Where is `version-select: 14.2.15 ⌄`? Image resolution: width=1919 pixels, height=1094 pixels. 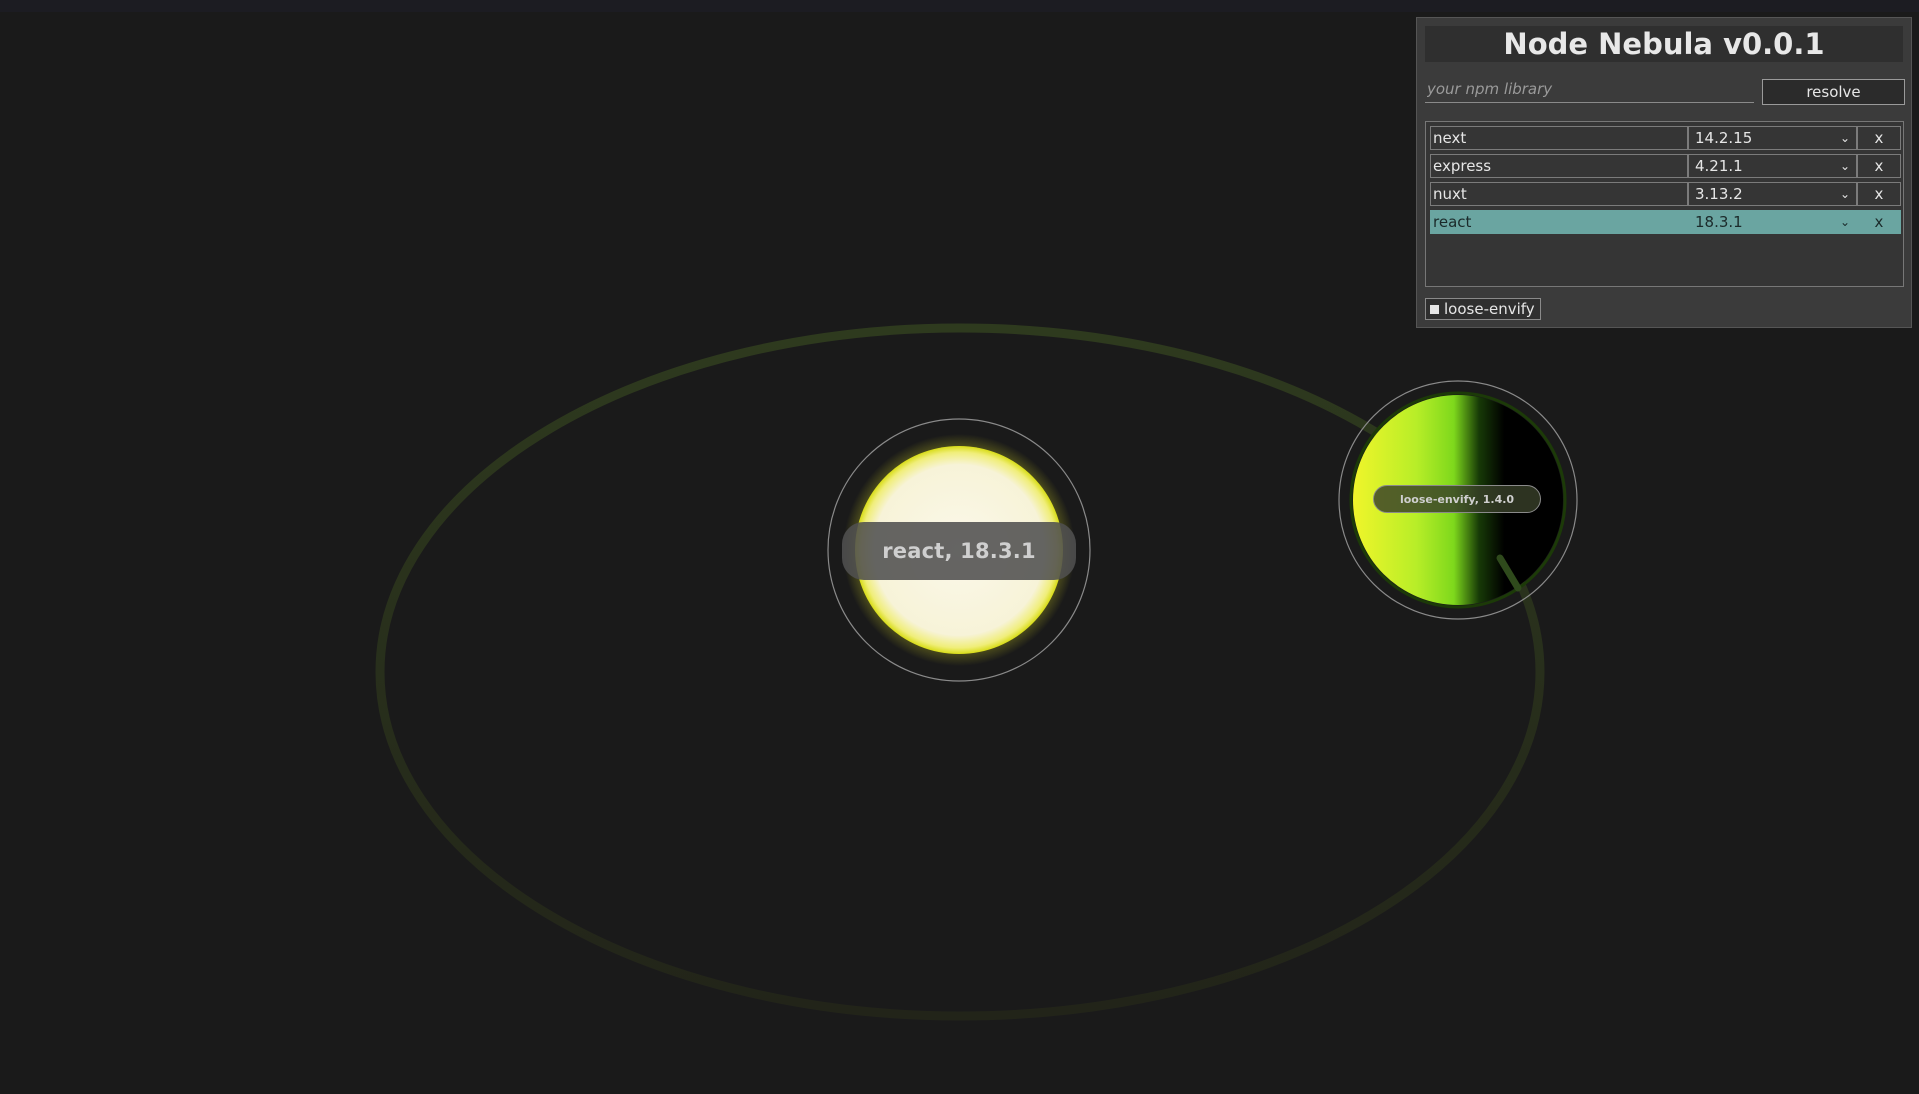 version-select: 14.2.15 ⌄ is located at coordinates (1772, 138).